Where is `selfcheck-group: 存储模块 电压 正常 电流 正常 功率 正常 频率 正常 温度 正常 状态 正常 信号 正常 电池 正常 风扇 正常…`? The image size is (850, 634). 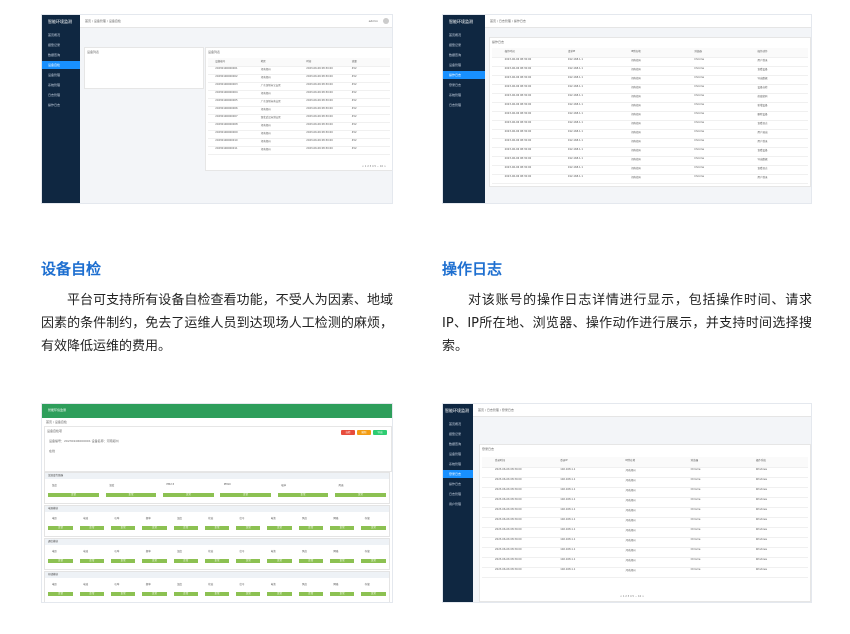 selfcheck-group: 存储模块 电压 正常 电流 正常 功率 正常 频率 正常 温度 正常 状态 正常 信号 正常 电池 正常 风扇 正常… is located at coordinates (217, 586).